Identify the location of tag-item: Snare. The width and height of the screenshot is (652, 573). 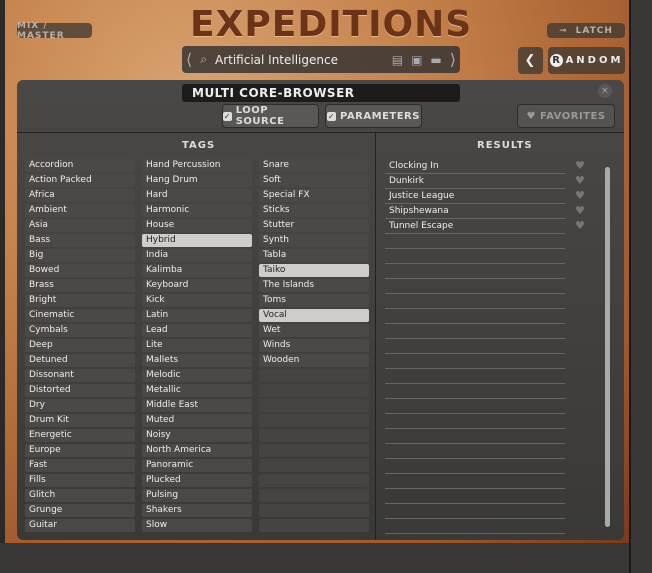
(314, 165).